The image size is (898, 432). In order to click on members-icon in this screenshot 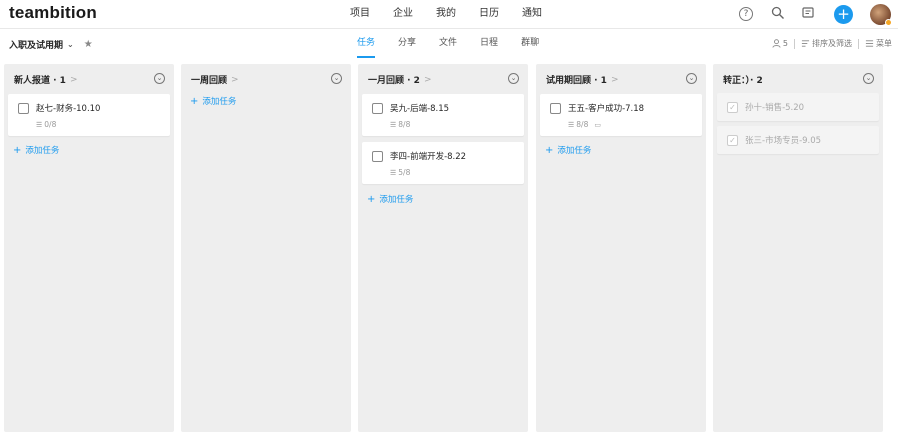, I will do `click(776, 43)`.